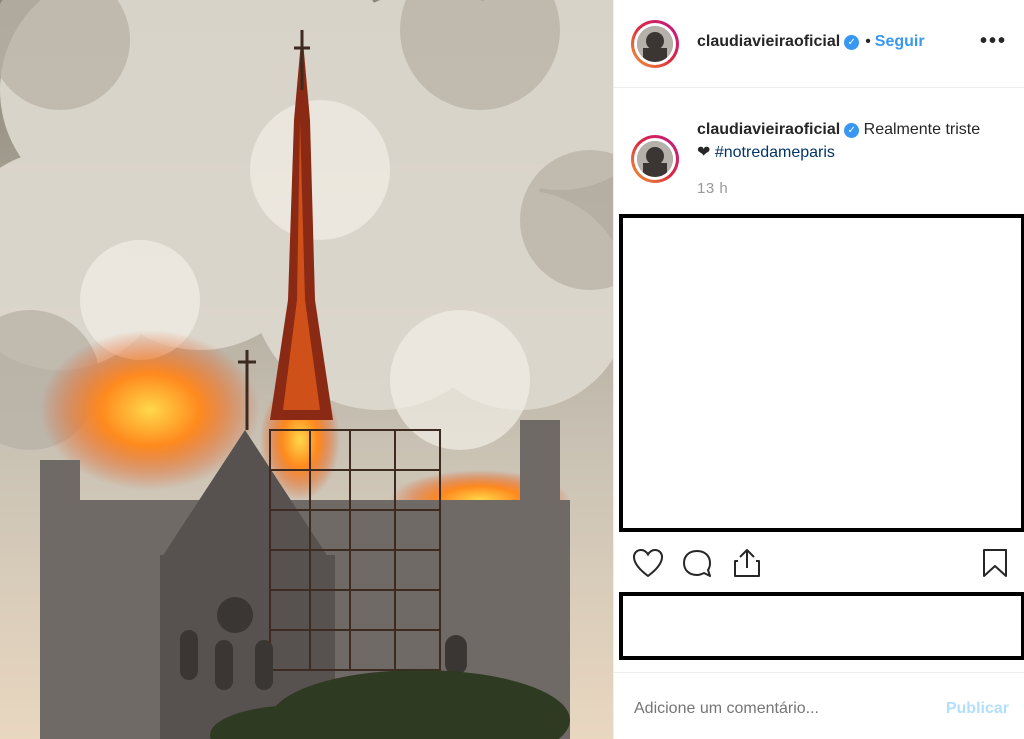 The width and height of the screenshot is (1024, 739). Describe the element at coordinates (995, 565) in the screenshot. I see `bookmark-icon` at that location.